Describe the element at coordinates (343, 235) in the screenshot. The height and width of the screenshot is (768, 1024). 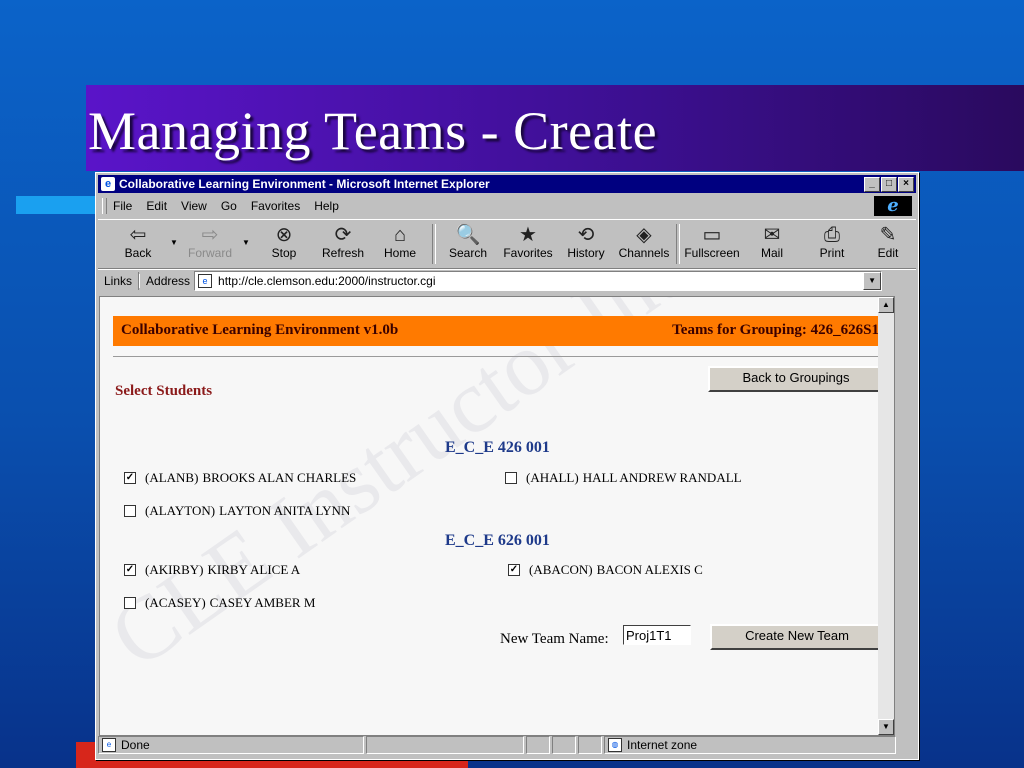
I see `refresh-icon: ⟳` at that location.